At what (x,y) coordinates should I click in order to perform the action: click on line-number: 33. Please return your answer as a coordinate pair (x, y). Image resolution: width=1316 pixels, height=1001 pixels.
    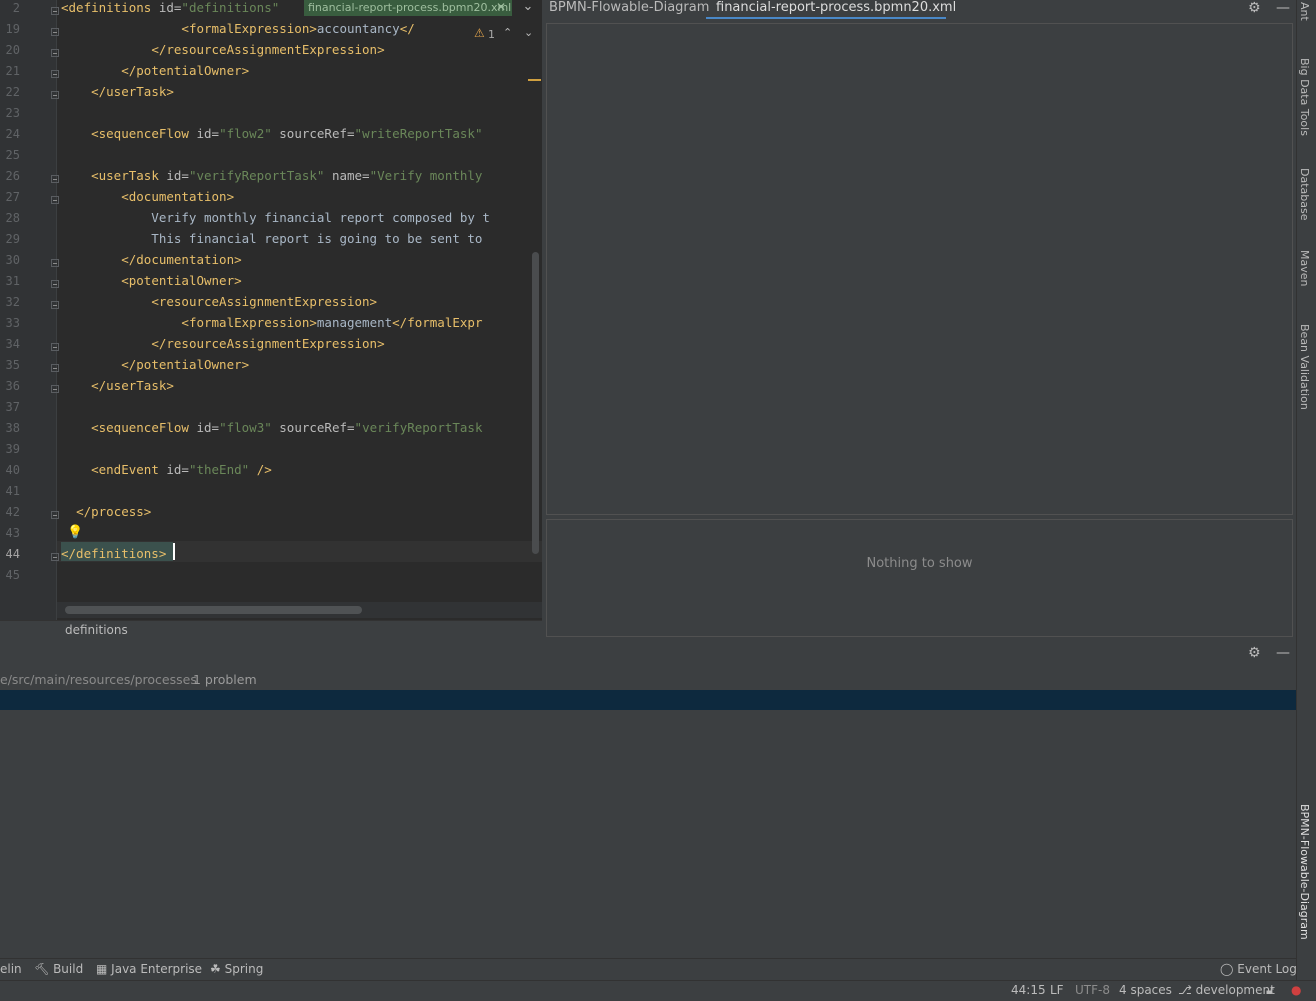
    Looking at the image, I should click on (10, 323).